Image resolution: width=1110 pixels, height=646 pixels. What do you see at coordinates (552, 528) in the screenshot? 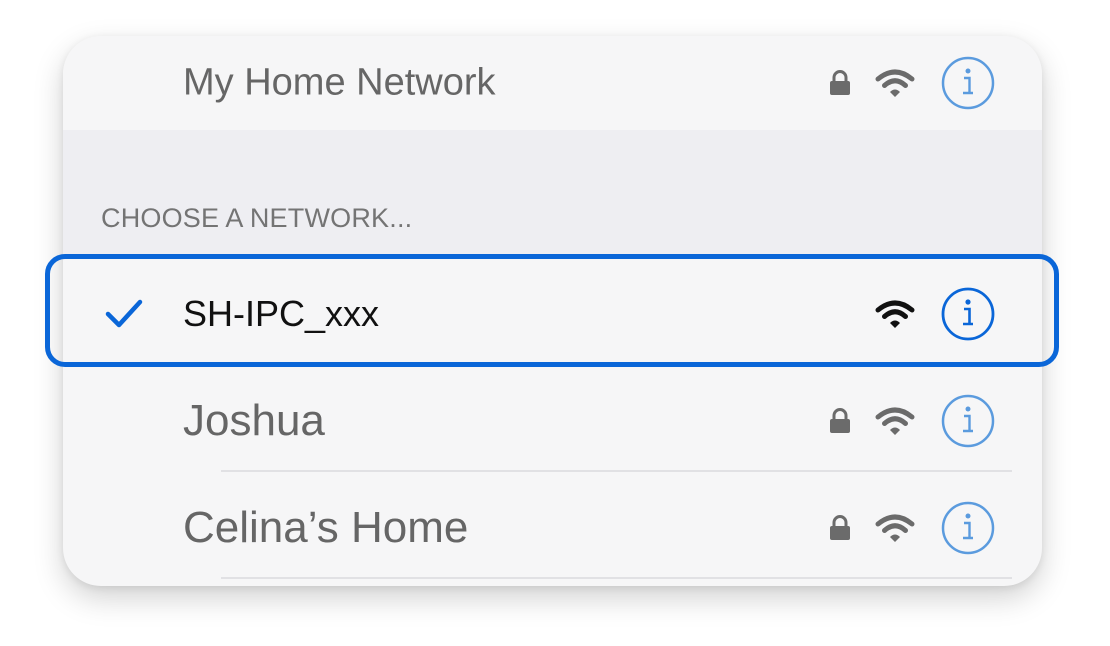
I see `network-row: Celina’s Home` at bounding box center [552, 528].